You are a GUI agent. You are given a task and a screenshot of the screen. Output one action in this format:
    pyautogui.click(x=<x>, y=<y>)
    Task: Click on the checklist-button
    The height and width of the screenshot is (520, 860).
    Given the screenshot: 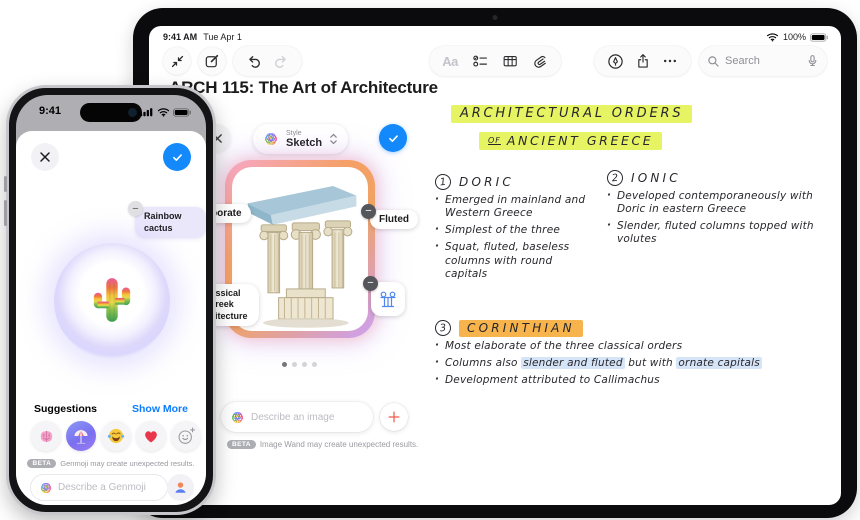 What is the action you would take?
    pyautogui.click(x=480, y=61)
    